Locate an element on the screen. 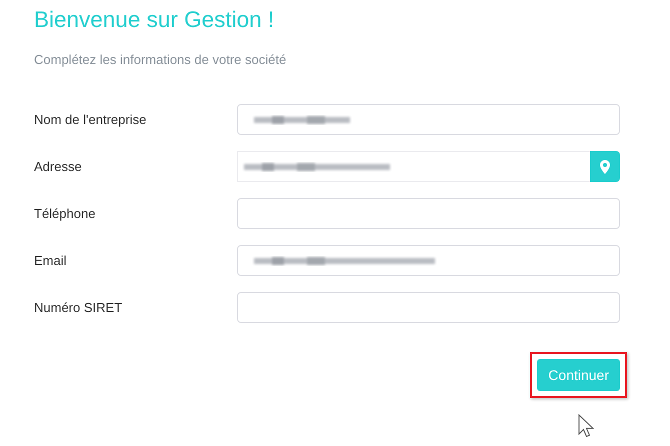 The height and width of the screenshot is (446, 670). page-subtitle: Complétez les informations de votre société is located at coordinates (161, 59).